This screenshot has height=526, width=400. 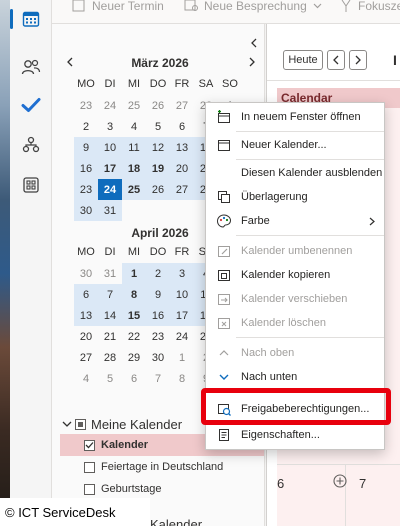 I want to click on new-appointment-button: Neuer Termin, so click(x=118, y=6).